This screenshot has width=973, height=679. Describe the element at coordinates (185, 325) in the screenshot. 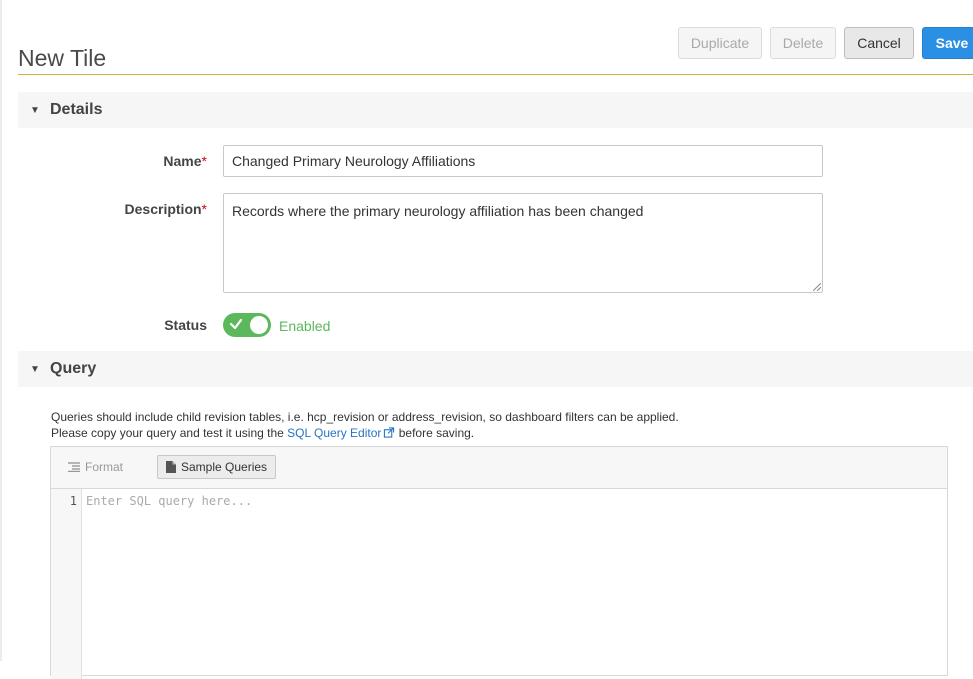

I see `status-label: Status` at that location.